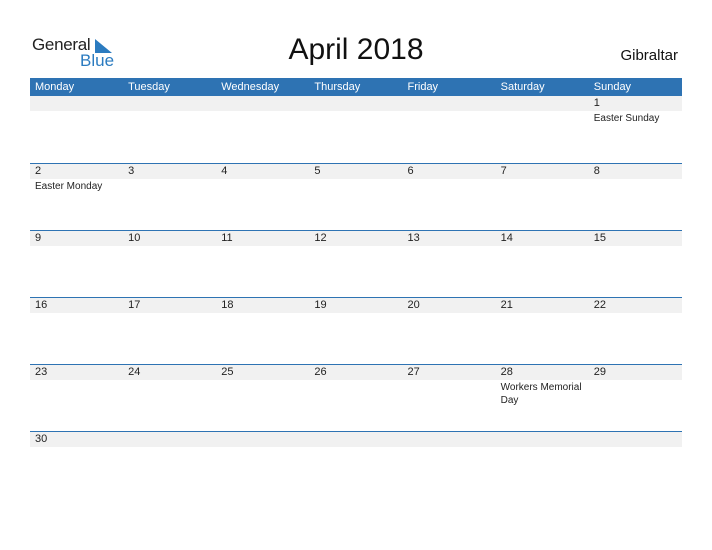 This screenshot has height=550, width=712. I want to click on day-number: 15, so click(599, 238).